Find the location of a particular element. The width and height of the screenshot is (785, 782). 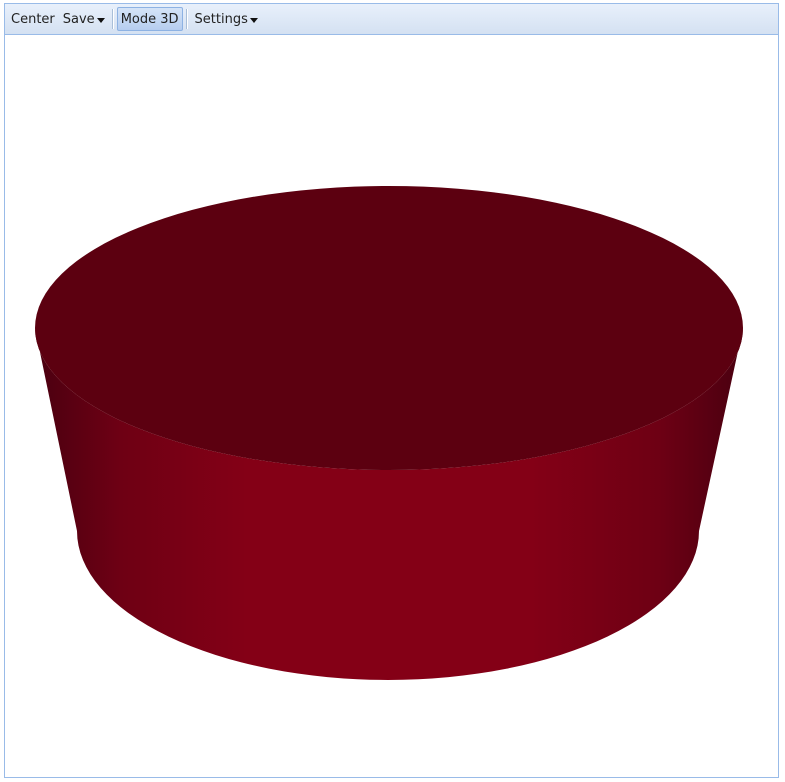

settings-menu-button: Settings is located at coordinates (226, 19).